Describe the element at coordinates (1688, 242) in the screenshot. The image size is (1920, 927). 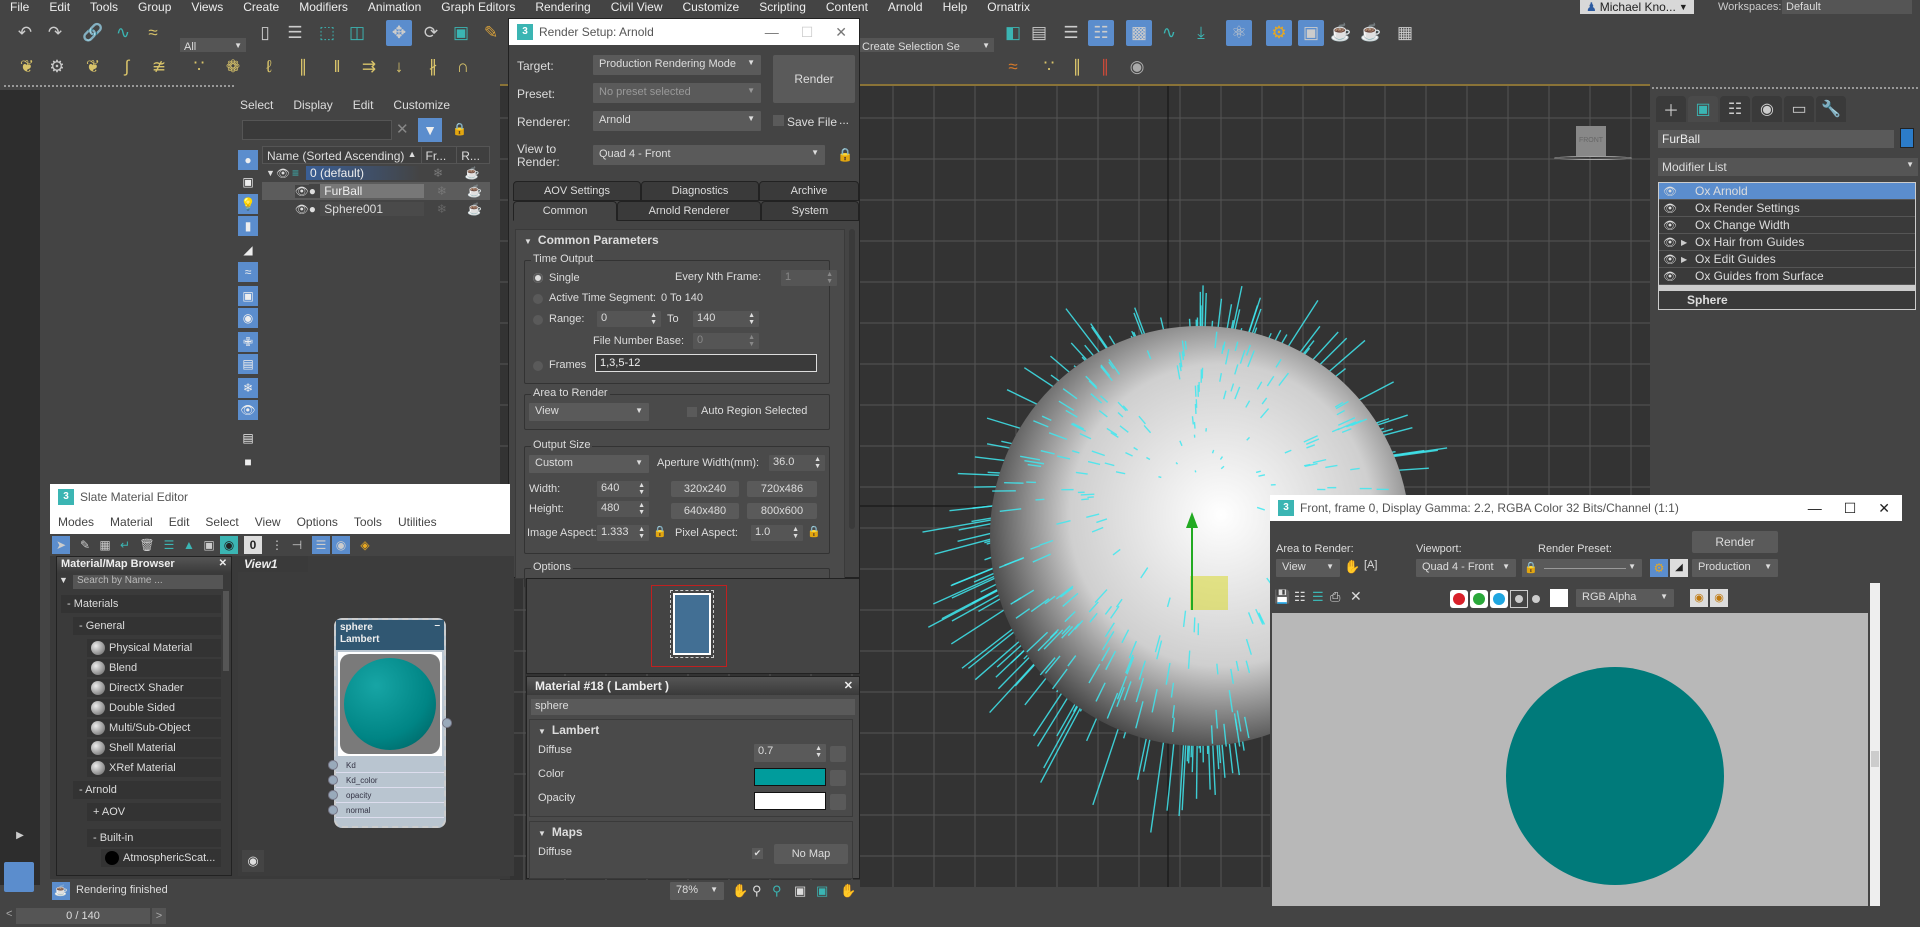
I see `expand-icon: ▶` at that location.